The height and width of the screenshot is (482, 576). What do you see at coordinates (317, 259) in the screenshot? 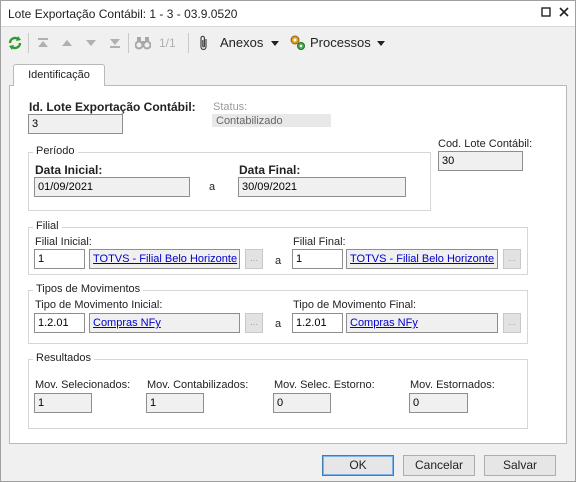
I see `filial-final-code-field: 1` at bounding box center [317, 259].